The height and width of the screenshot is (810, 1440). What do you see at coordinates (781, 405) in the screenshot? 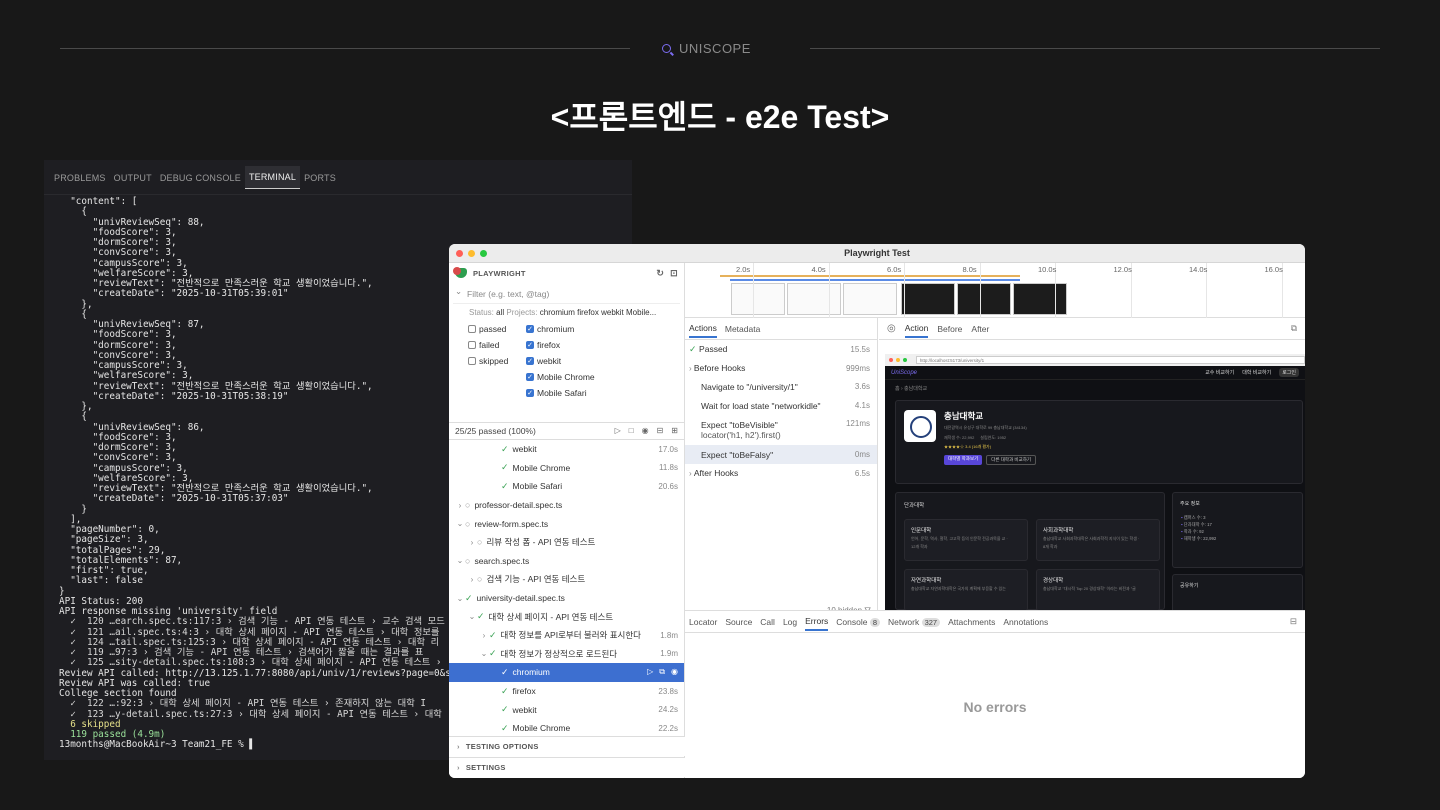
I see `action-row: Wait for load state "networkidle" 4.1s` at bounding box center [781, 405].